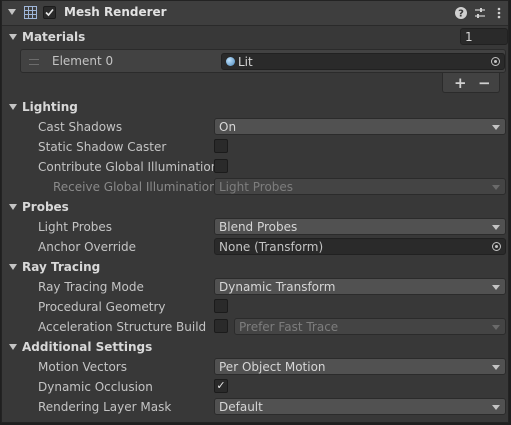 Image resolution: width=511 pixels, height=425 pixels. What do you see at coordinates (245, 62) in the screenshot?
I see `material-value: Lit` at bounding box center [245, 62].